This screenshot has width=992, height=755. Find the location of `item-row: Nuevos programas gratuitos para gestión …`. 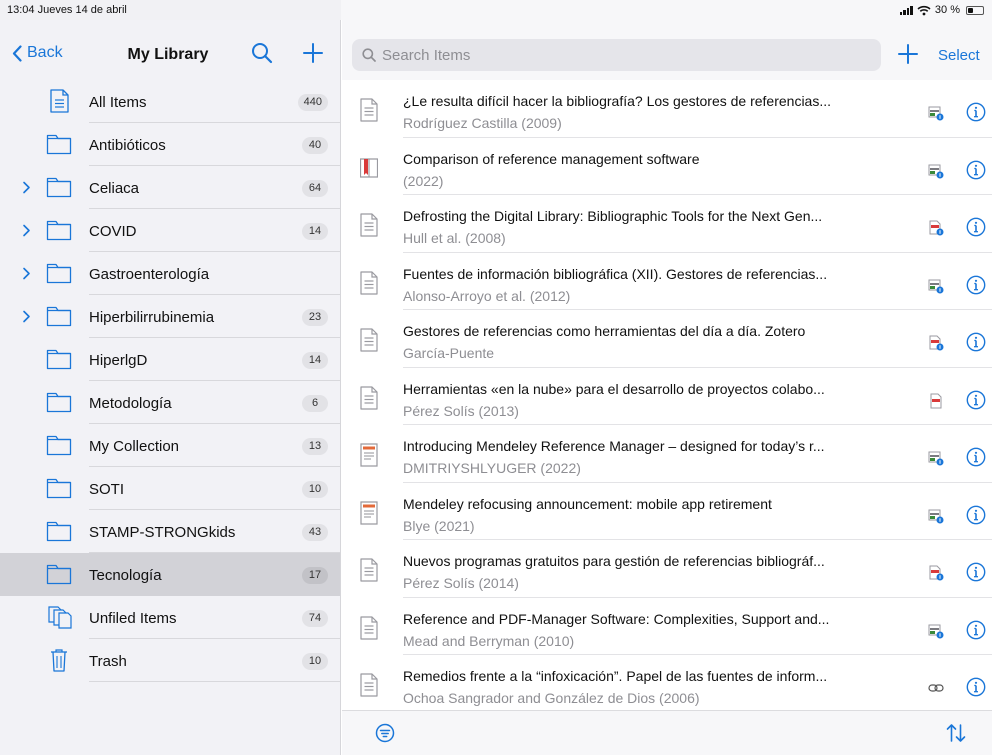

item-row: Nuevos programas gratuitos para gestión … is located at coordinates (667, 569).